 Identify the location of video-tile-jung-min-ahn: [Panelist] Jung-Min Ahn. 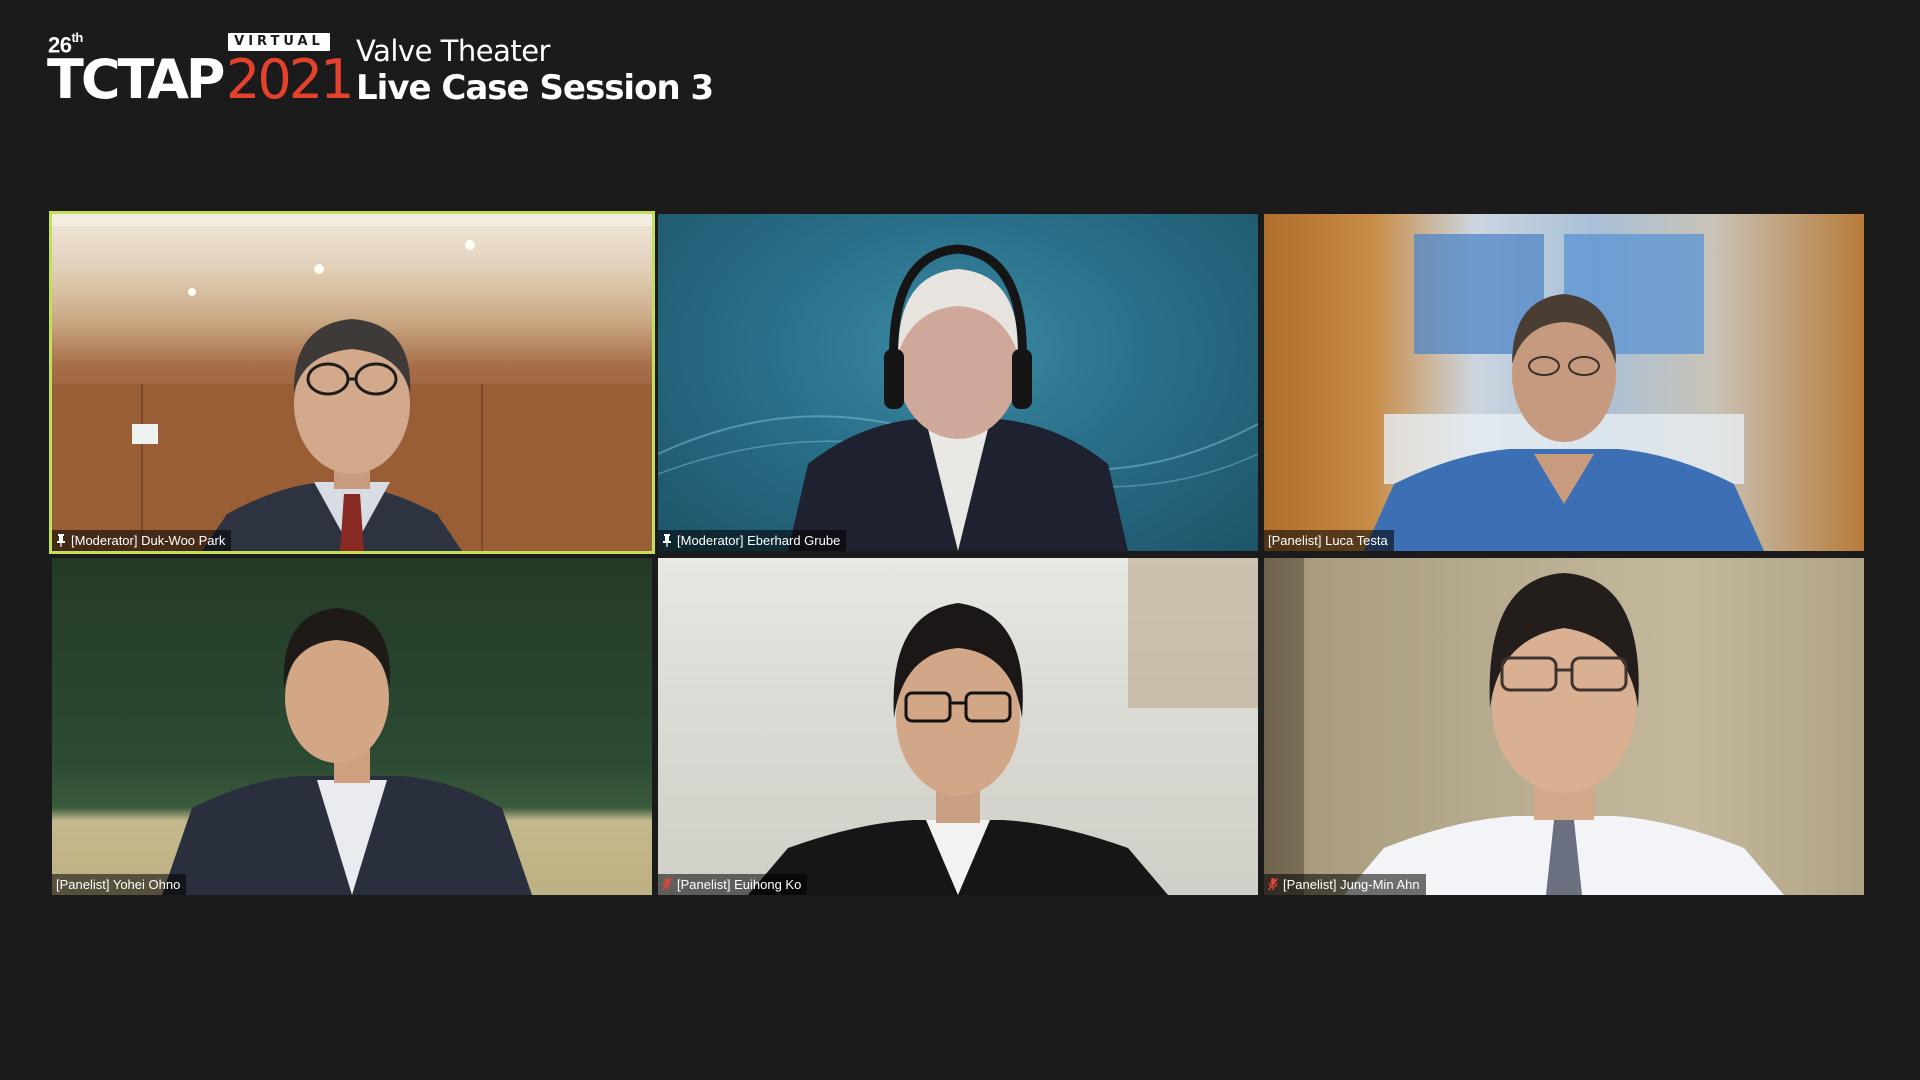
(1564, 726).